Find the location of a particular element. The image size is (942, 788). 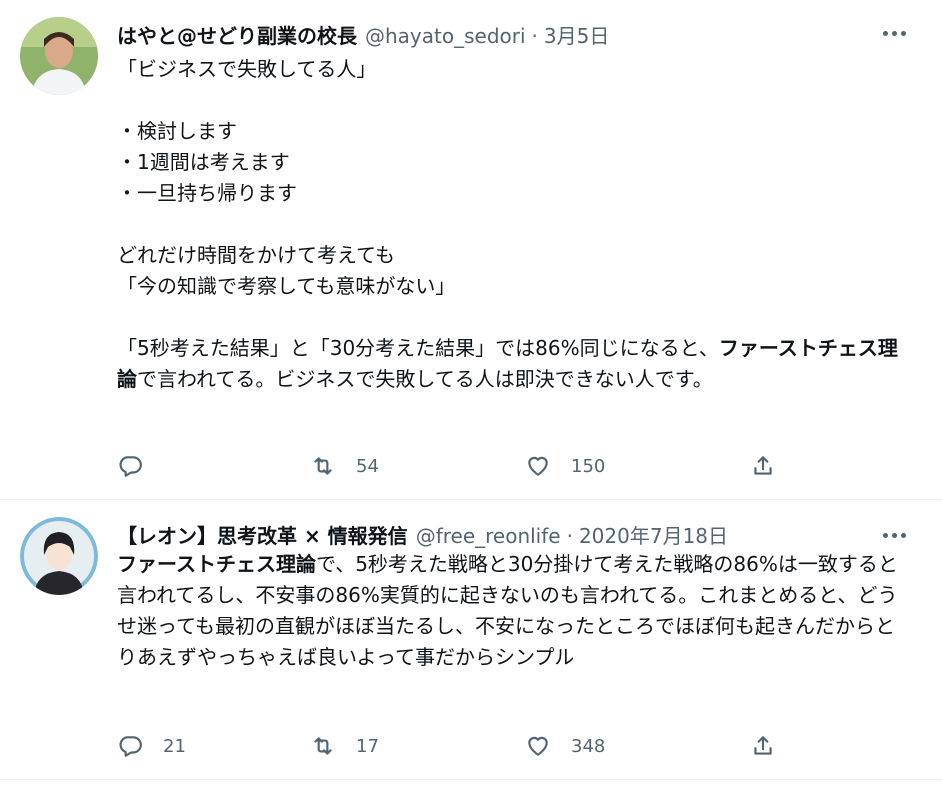

like-button: 348 is located at coordinates (565, 746).